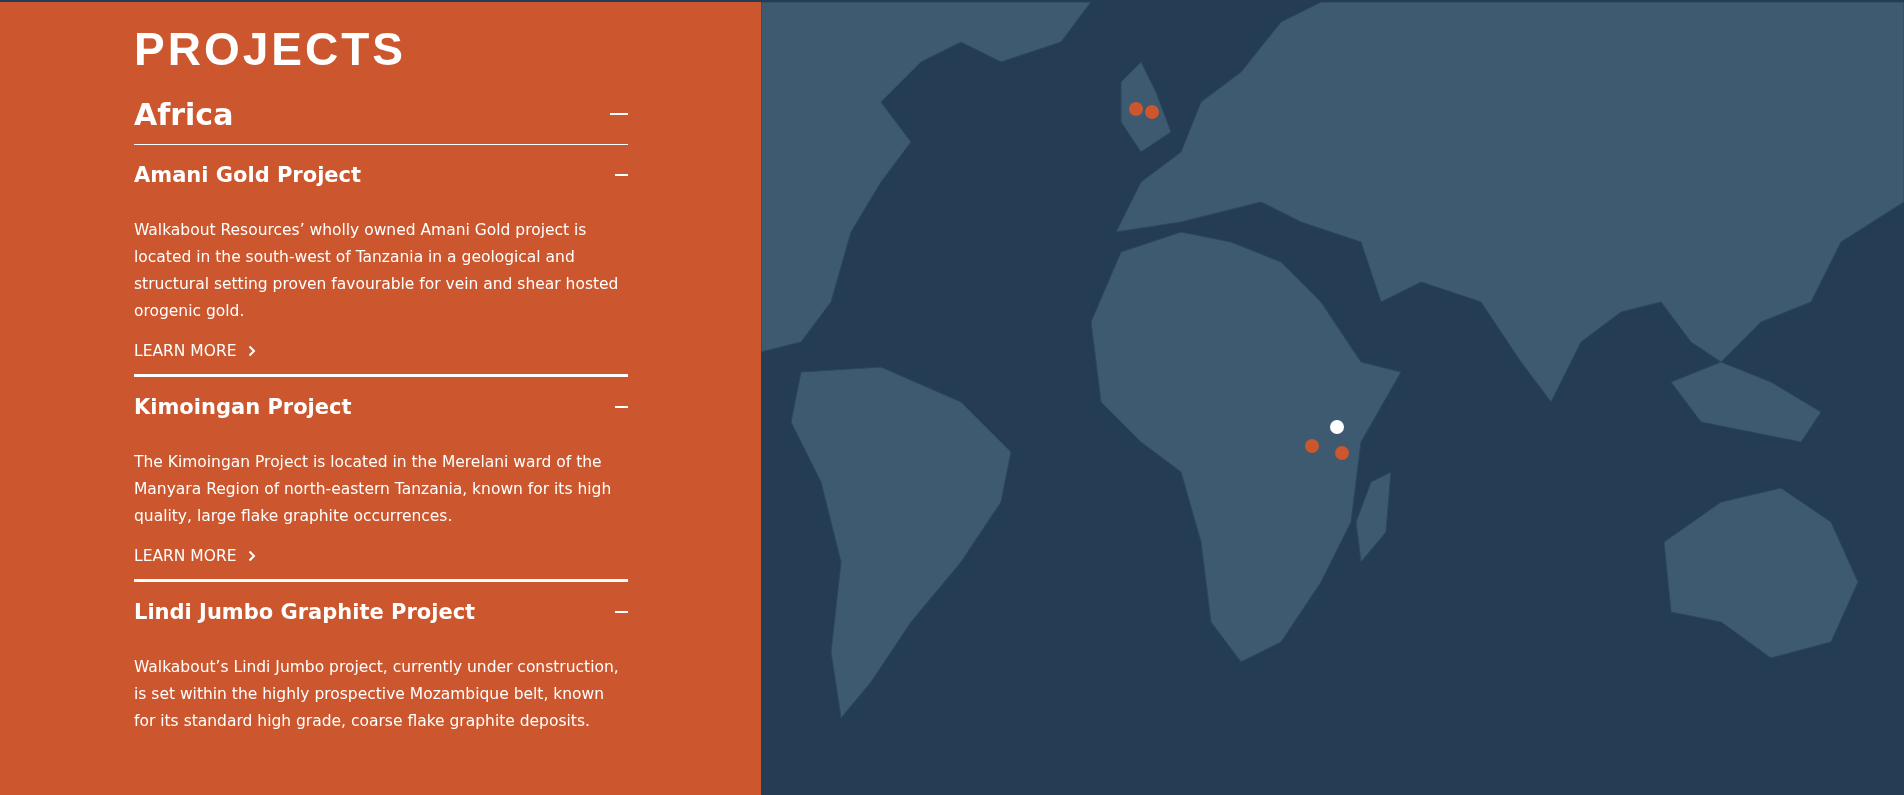 The image size is (1904, 795). I want to click on project-description: Walkabout’s Lindi Jumbo project, currently under construction, is set within the highly prospective Mozambique belt, known for its standard high grade, coarse flake graphite deposits., so click(377, 694).